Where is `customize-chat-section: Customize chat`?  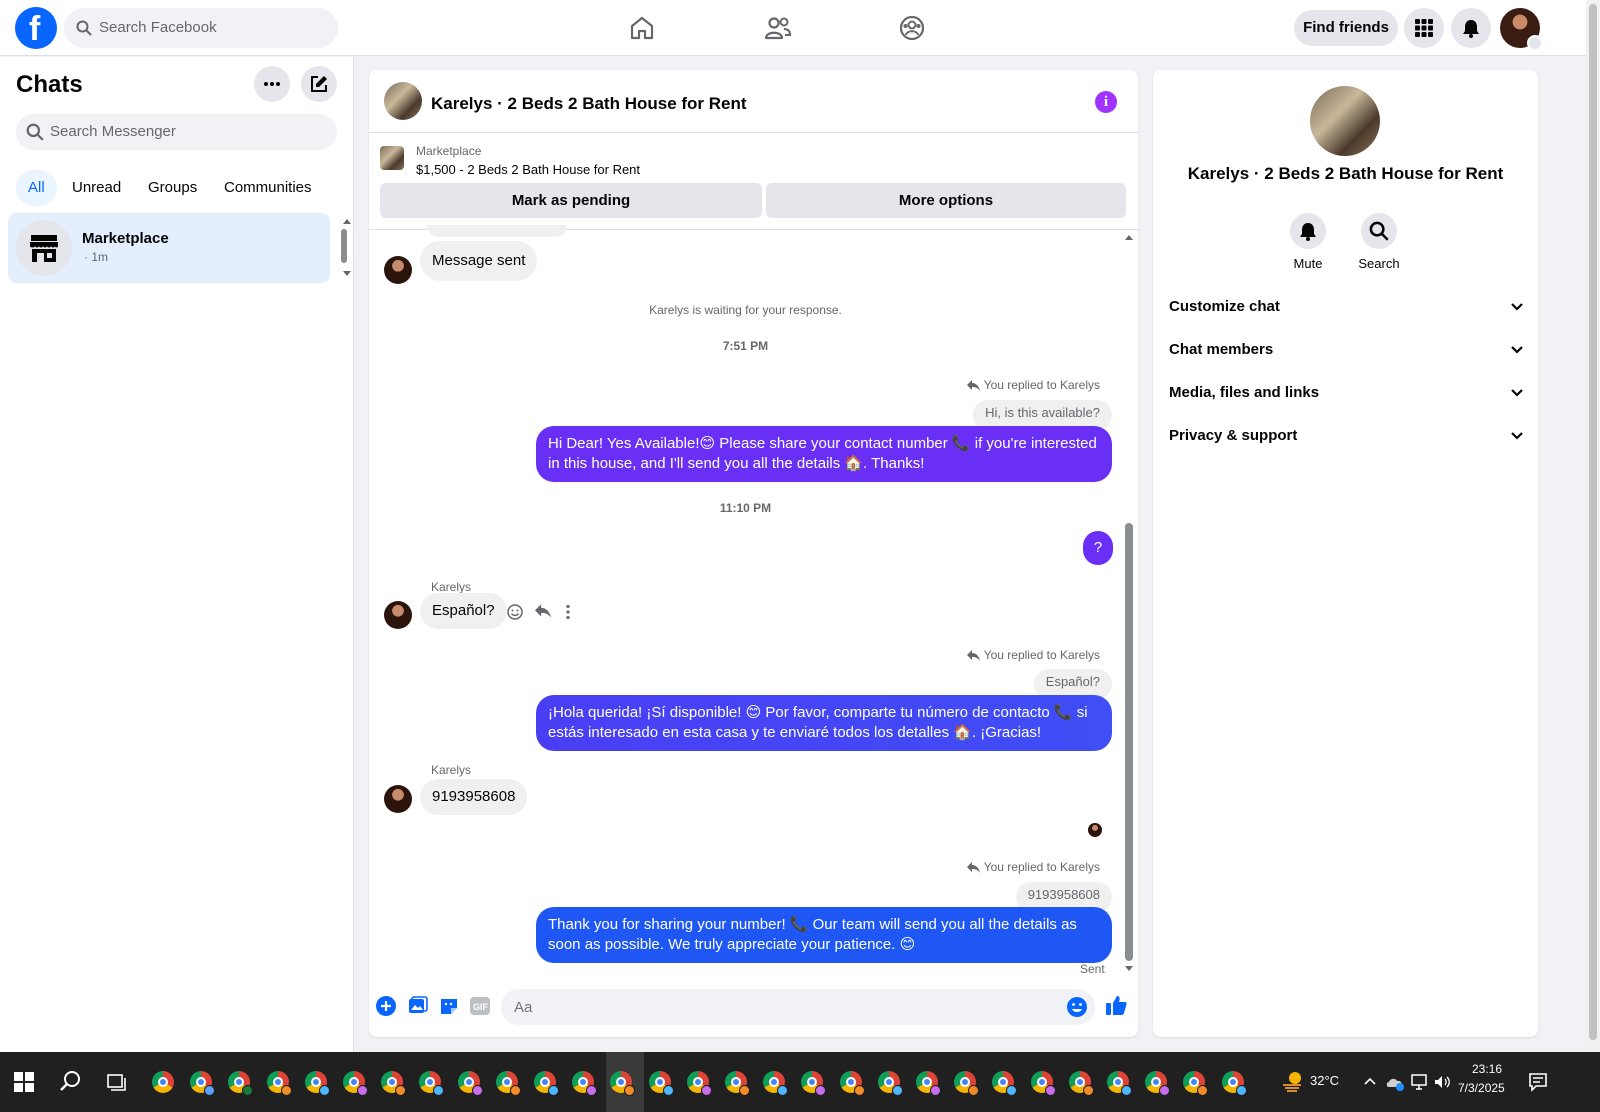
customize-chat-section: Customize chat is located at coordinates (1346, 307).